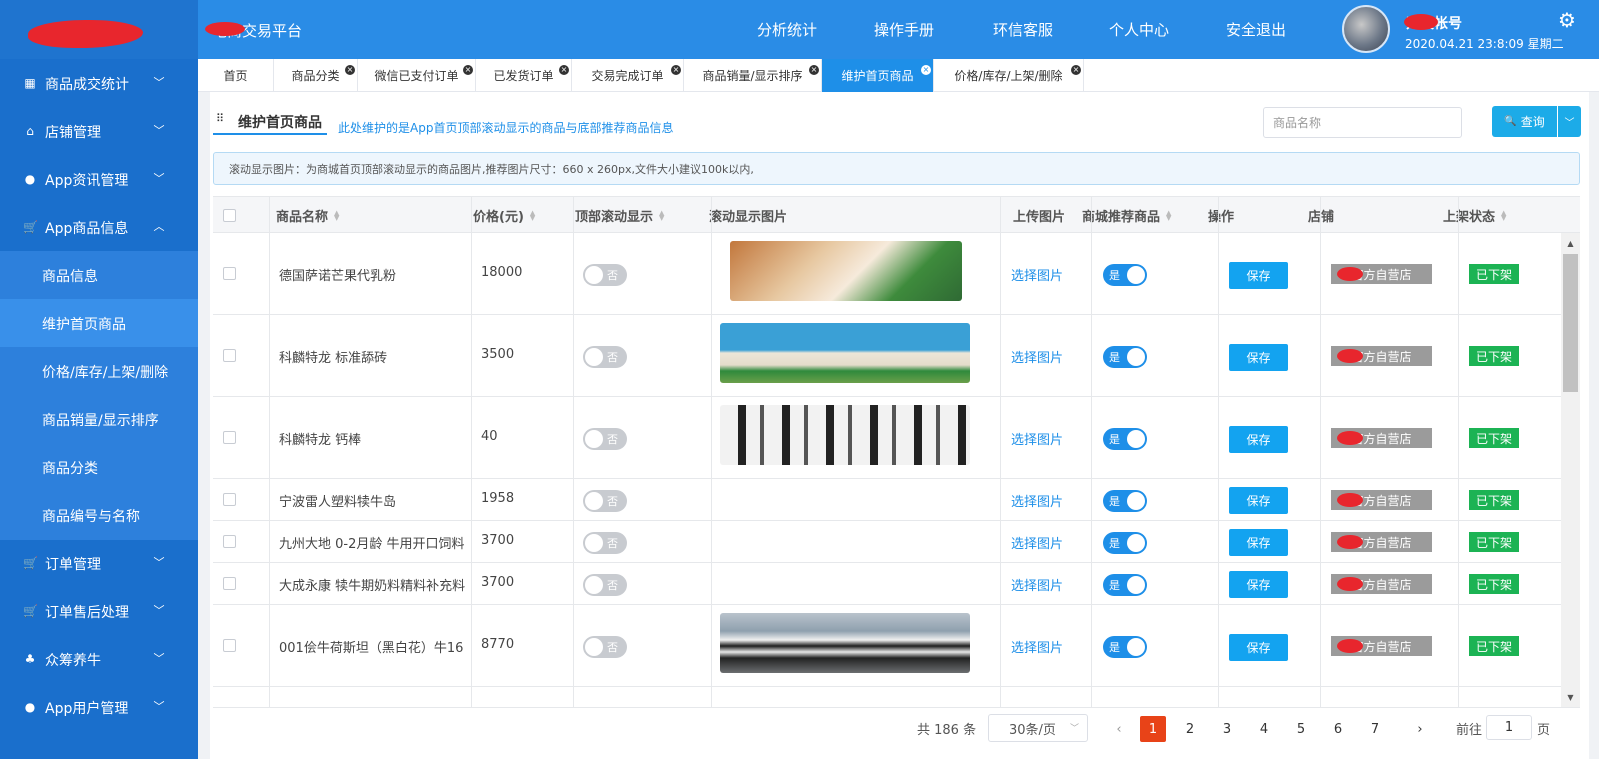 The image size is (1599, 759). Describe the element at coordinates (99, 659) in the screenshot. I see `sidebar-item-crowdfunding: ♣ 众筹养牛 ﹀` at that location.